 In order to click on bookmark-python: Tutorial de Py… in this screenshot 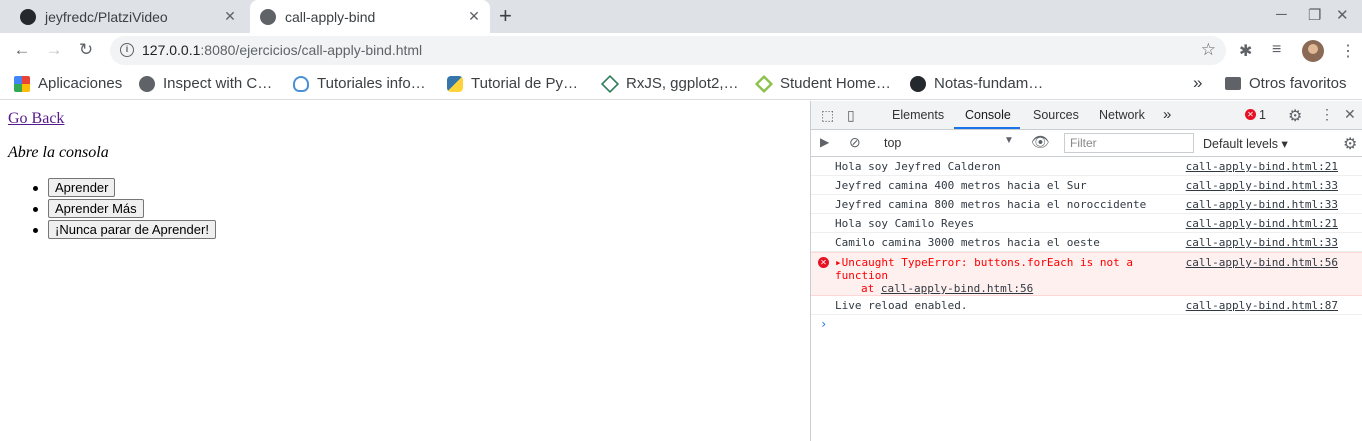, I will do `click(512, 83)`.